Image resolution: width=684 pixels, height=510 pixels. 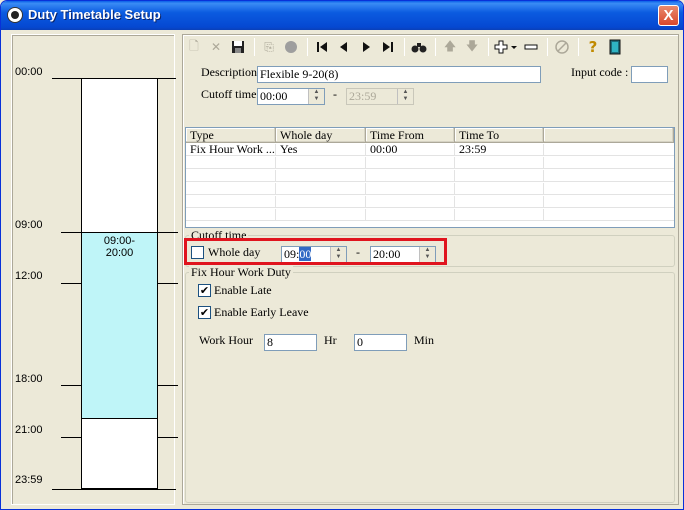 I want to click on table-header: Type Whole day Time From Time To, so click(x=430, y=135).